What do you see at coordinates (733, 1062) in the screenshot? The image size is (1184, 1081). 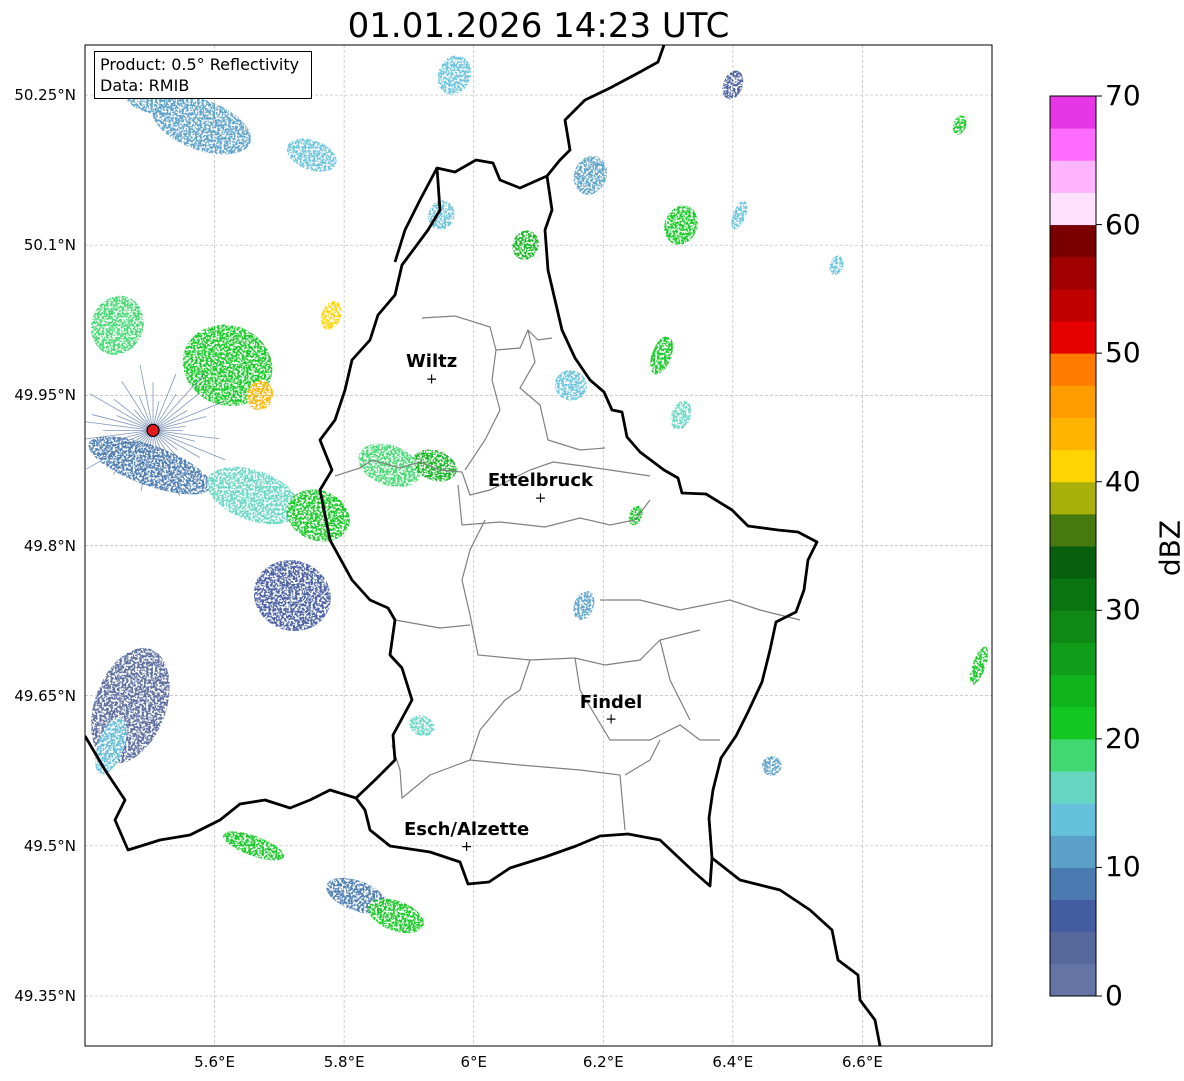 I see `lon-tick-label: 6.4°E` at bounding box center [733, 1062].